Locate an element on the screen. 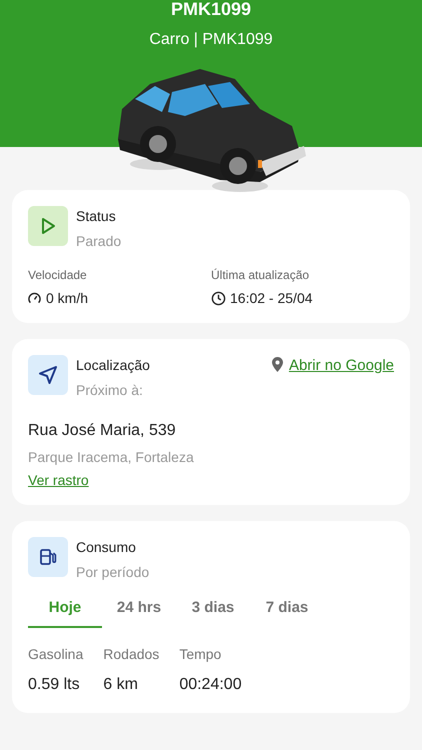  navigation-icon is located at coordinates (48, 375).